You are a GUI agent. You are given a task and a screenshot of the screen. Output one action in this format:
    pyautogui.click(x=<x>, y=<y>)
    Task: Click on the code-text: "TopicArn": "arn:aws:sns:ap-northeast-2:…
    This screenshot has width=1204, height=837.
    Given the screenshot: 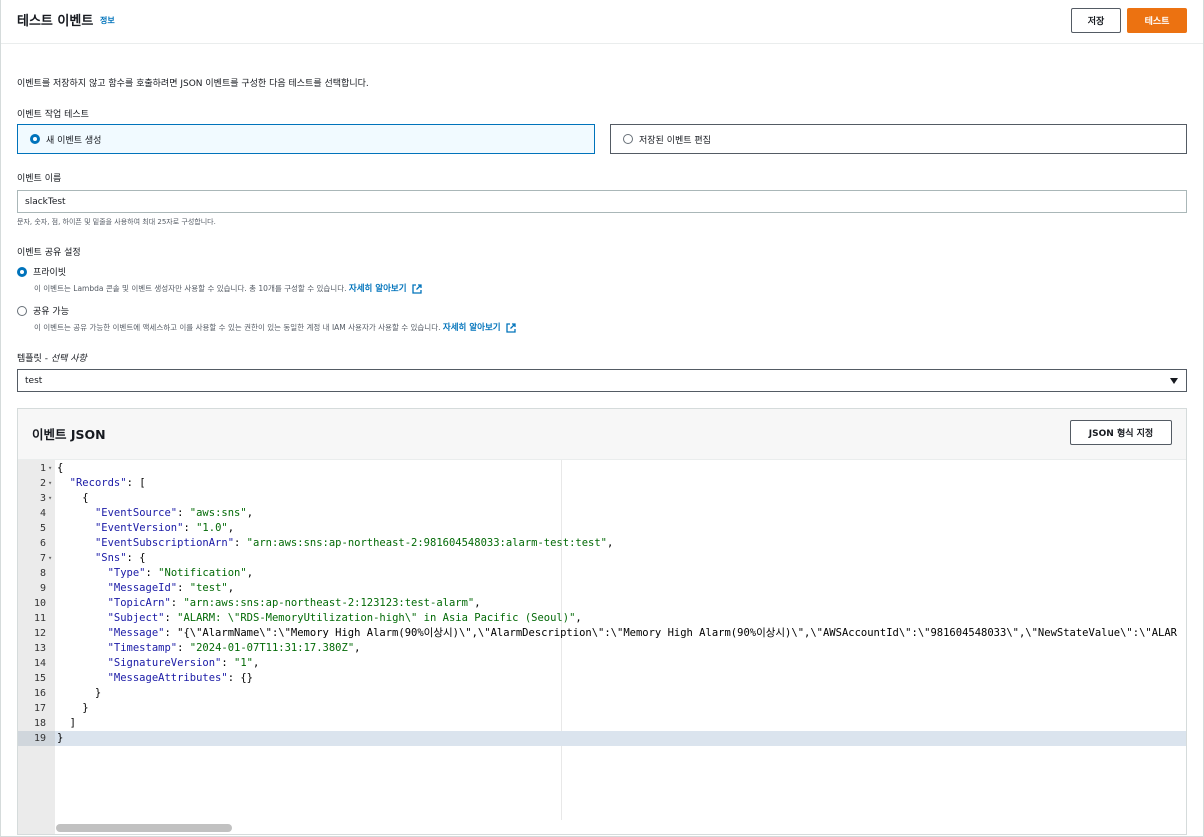 What is the action you would take?
    pyautogui.click(x=294, y=603)
    